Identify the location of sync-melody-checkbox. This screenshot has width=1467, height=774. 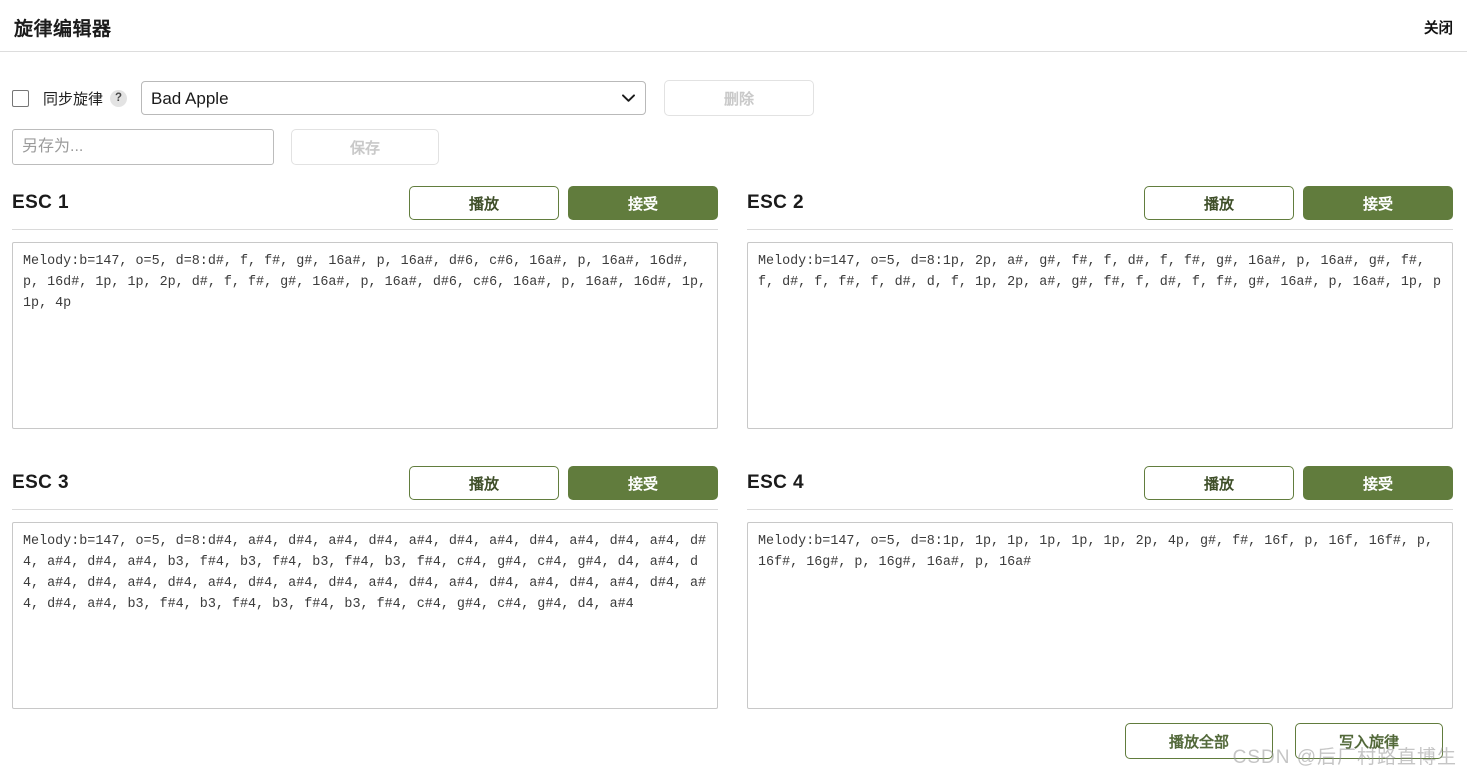
(20, 98).